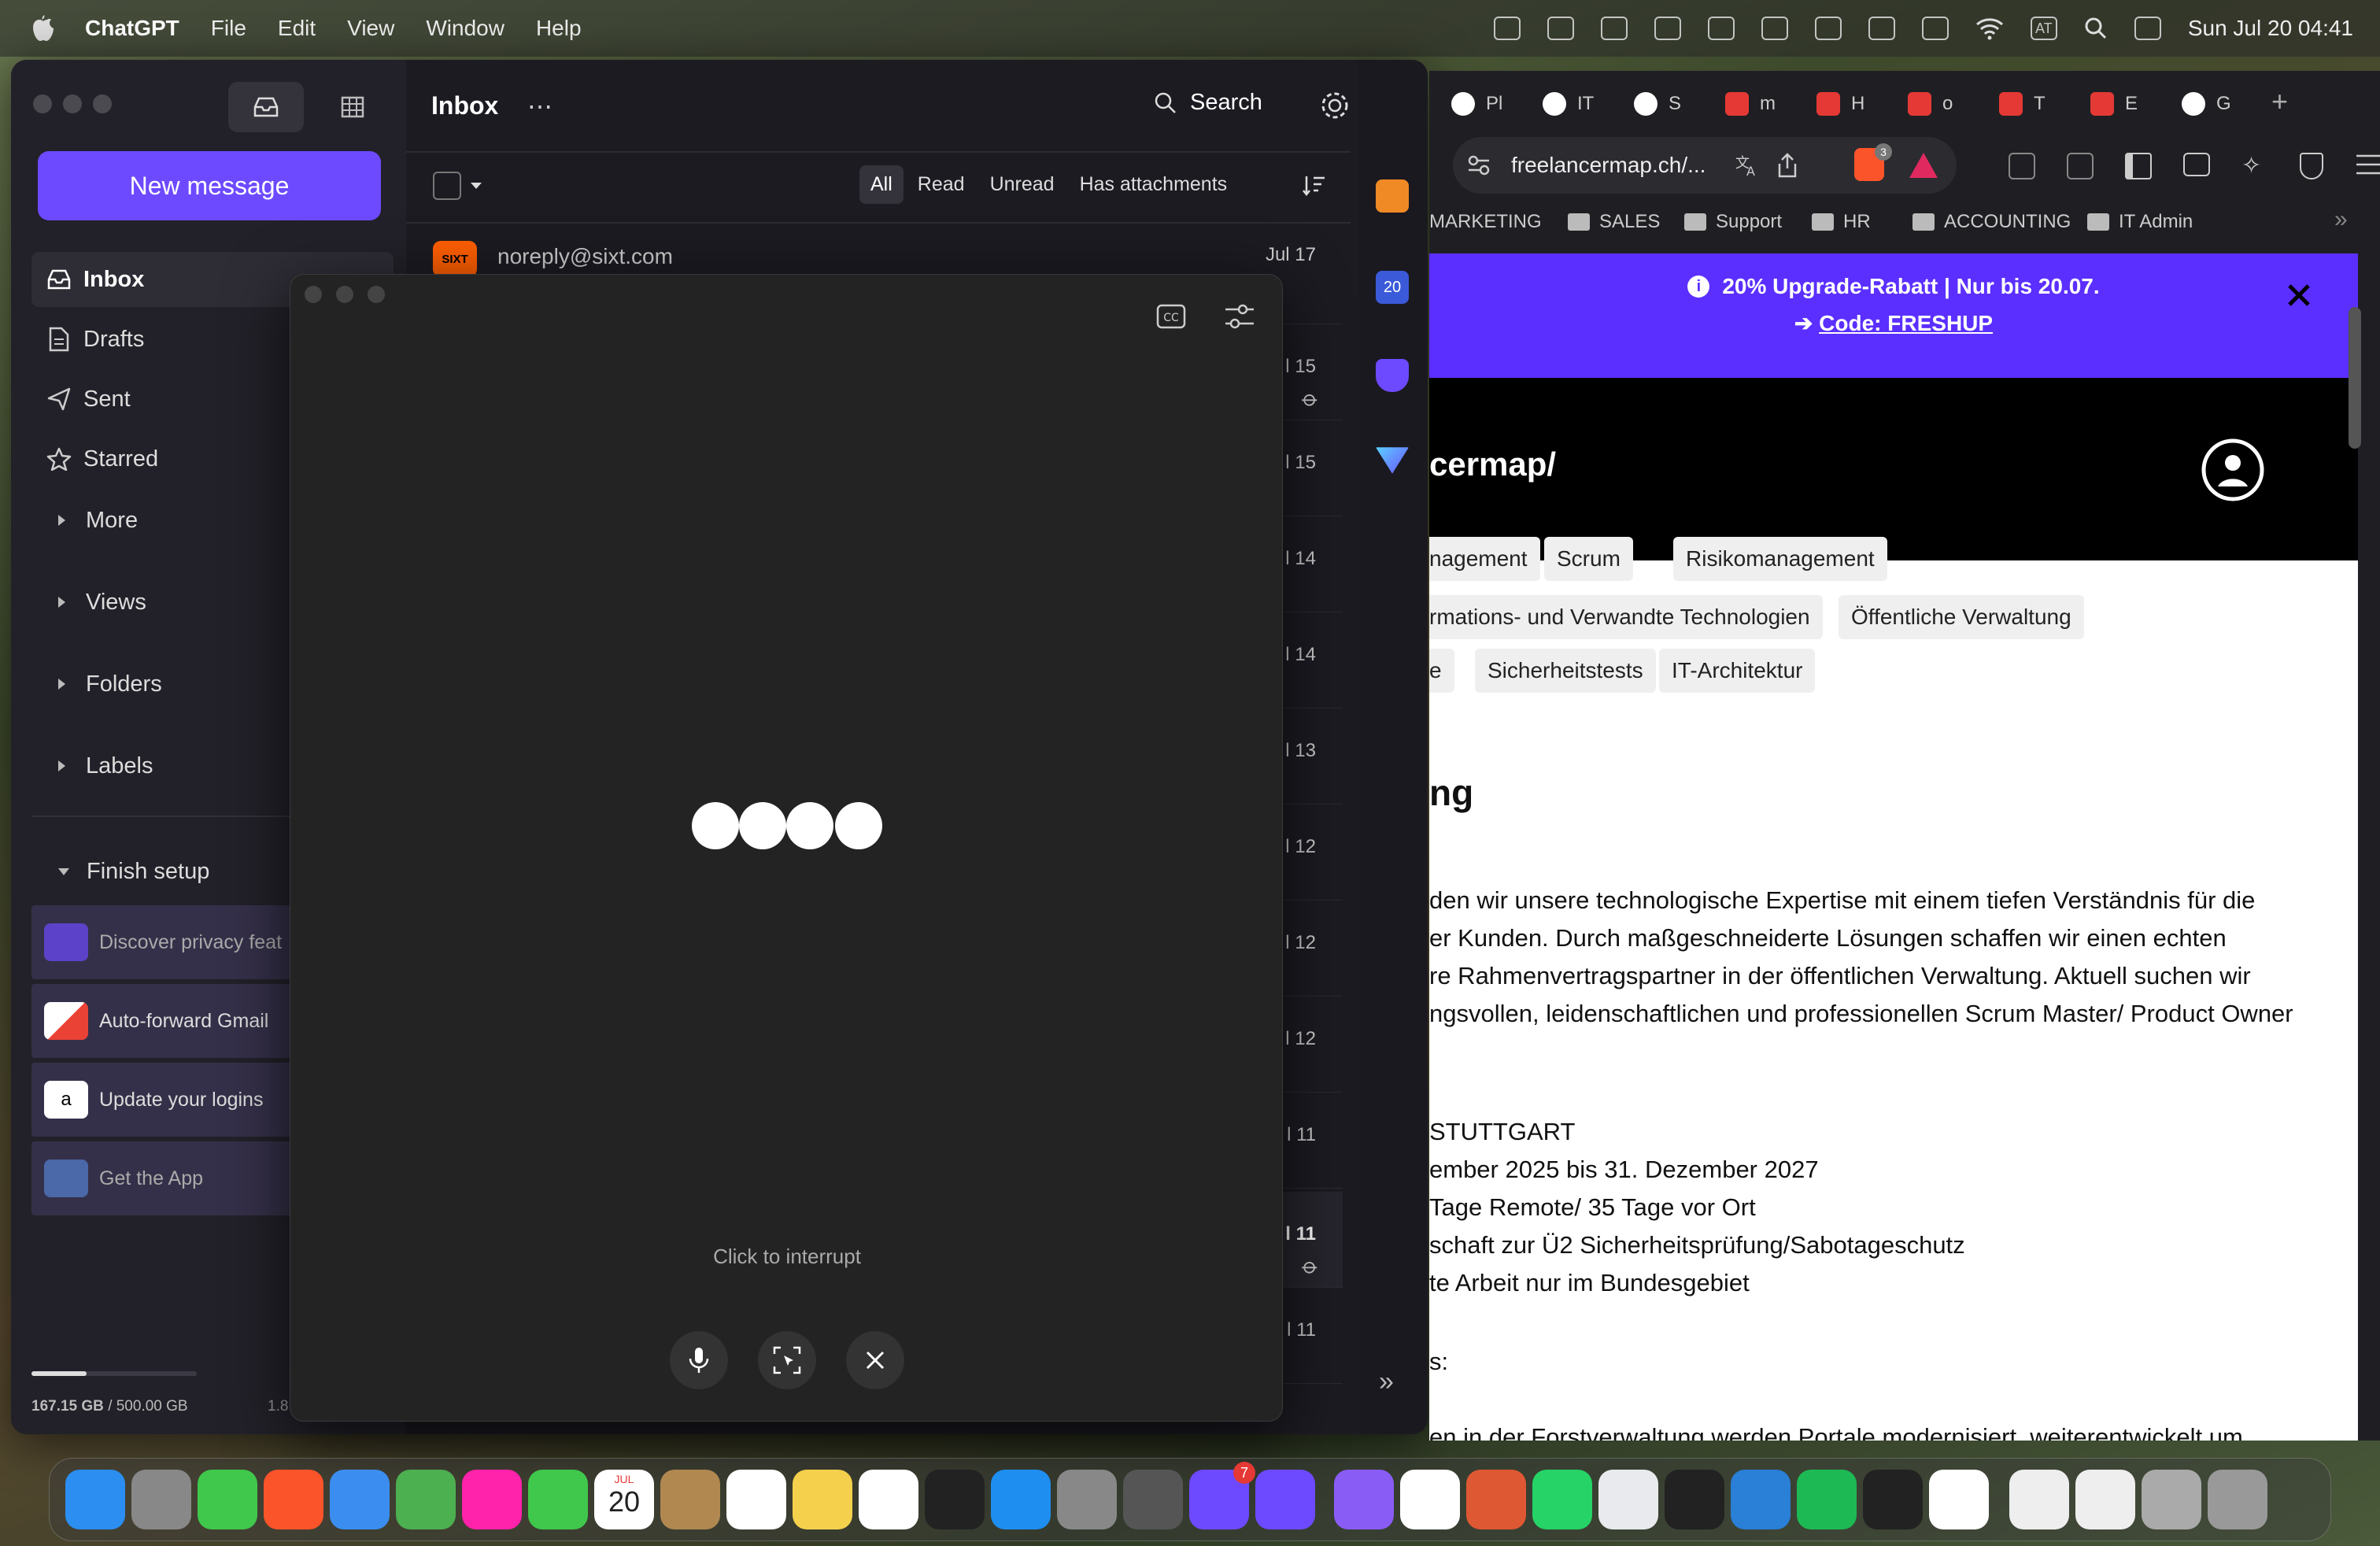 The width and height of the screenshot is (2380, 1546). What do you see at coordinates (1392, 196) in the screenshot?
I see `contacts-app-icon` at bounding box center [1392, 196].